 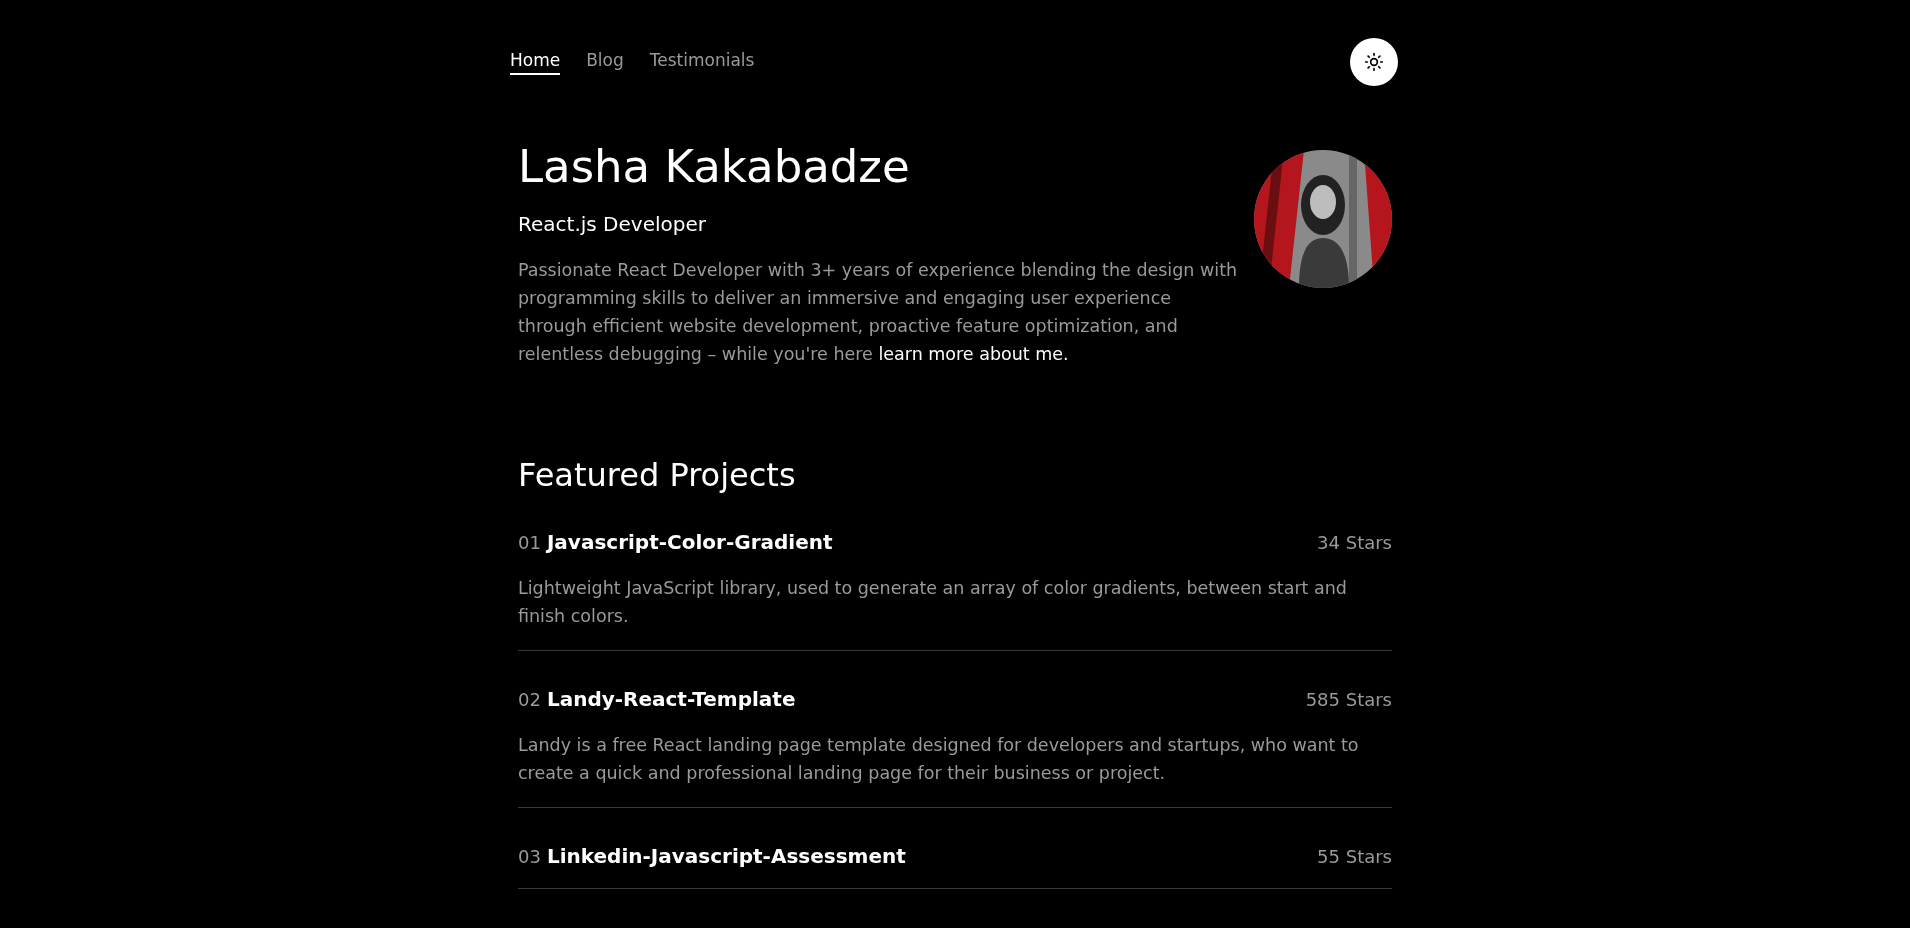 What do you see at coordinates (657, 475) in the screenshot?
I see `section-heading: Featured Projects` at bounding box center [657, 475].